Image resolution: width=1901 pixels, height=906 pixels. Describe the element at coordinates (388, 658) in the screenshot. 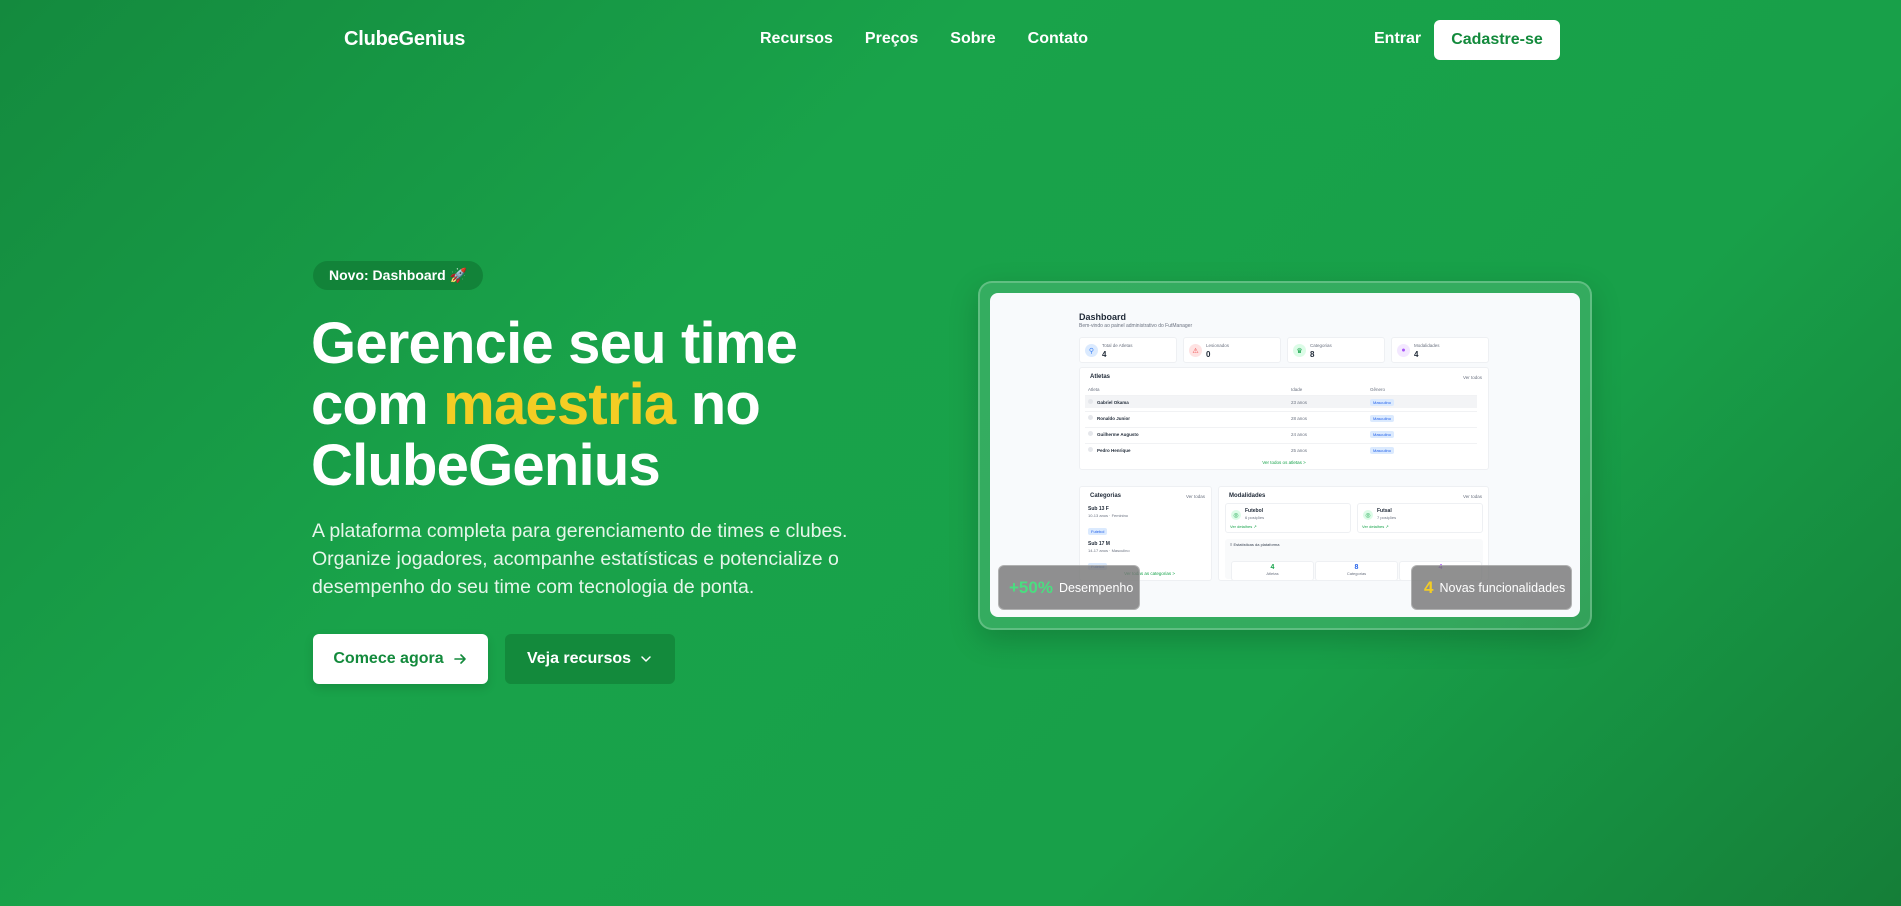

I see `start-now-label: Comece agora` at that location.